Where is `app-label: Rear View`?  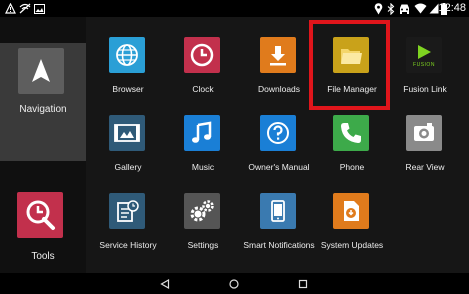
app-label: Rear View is located at coordinates (425, 167).